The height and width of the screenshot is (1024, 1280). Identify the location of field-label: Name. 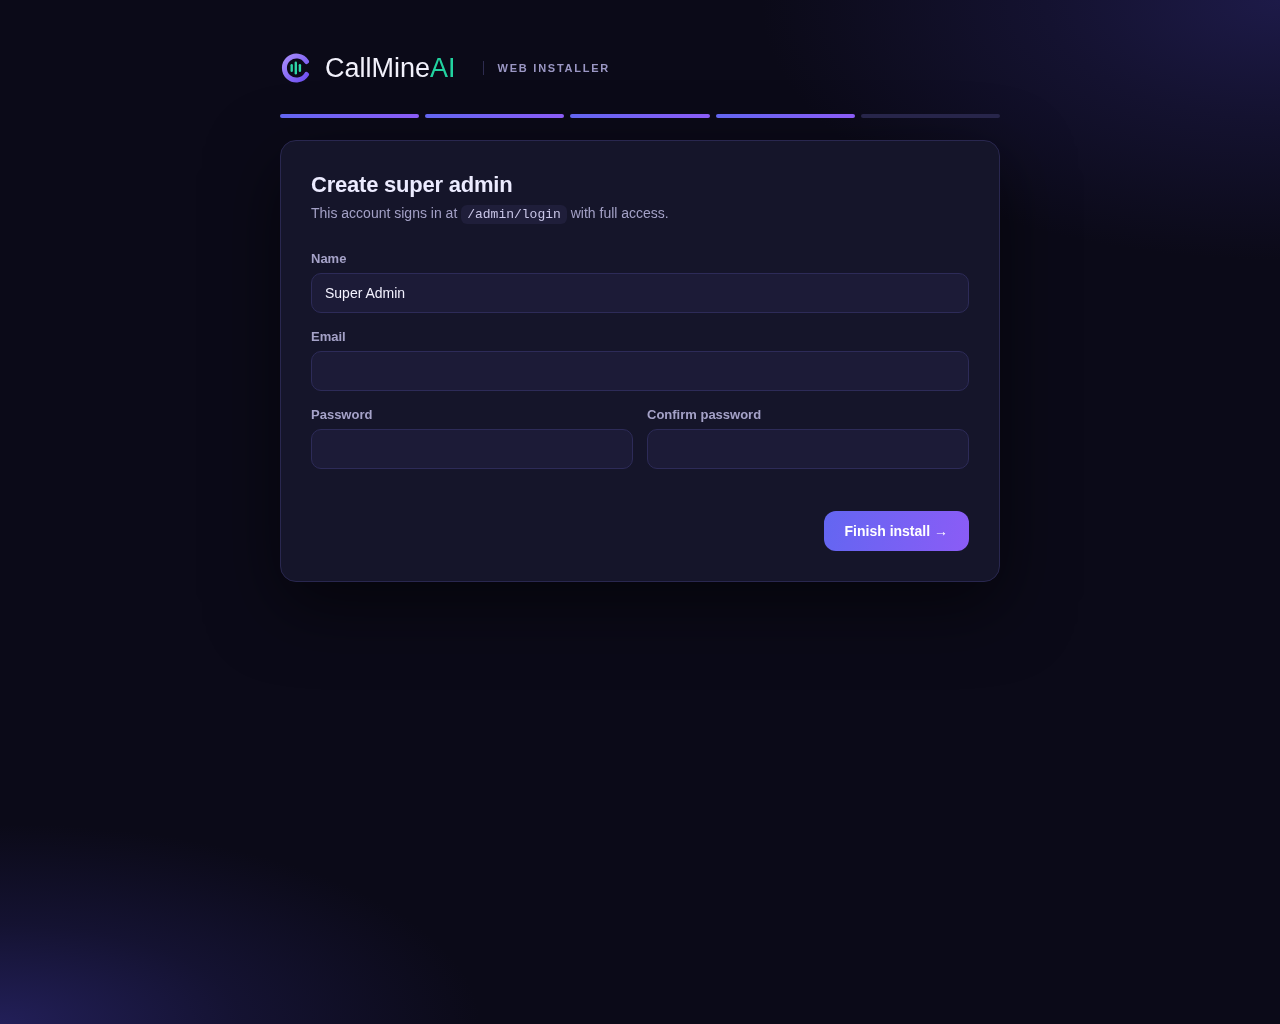
(329, 259).